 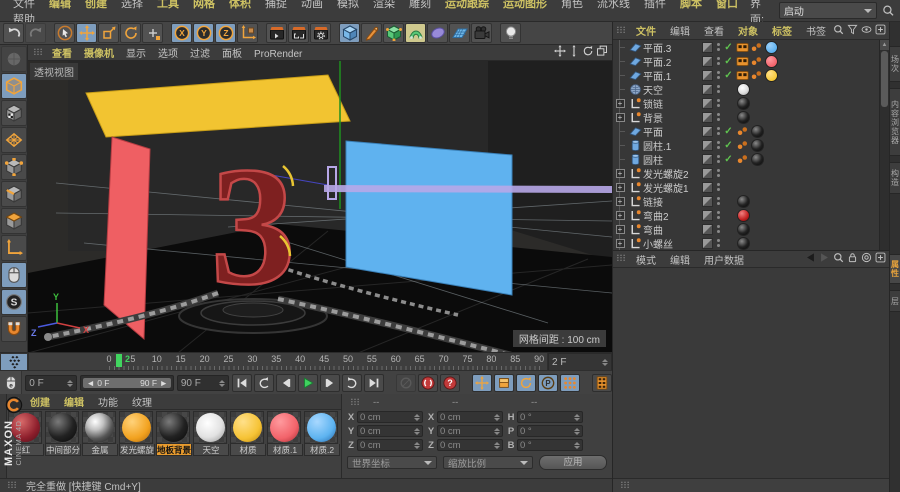 I want to click on edges-mode-button, so click(x=13, y=194).